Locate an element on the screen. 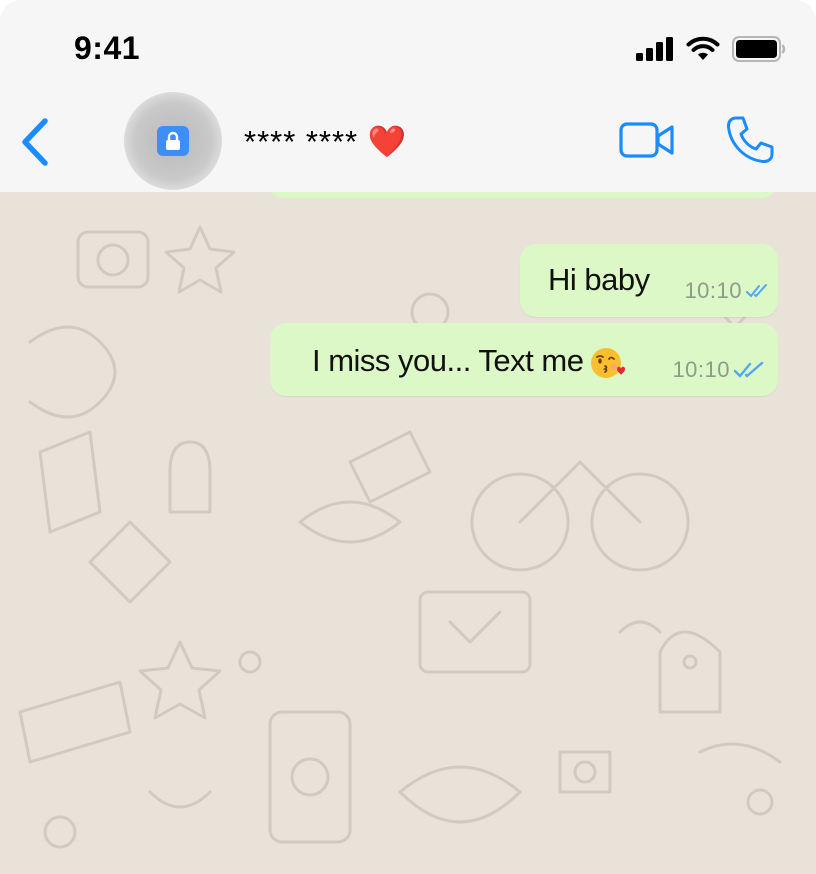  message-text: I miss you... Text me is located at coordinates (448, 360).